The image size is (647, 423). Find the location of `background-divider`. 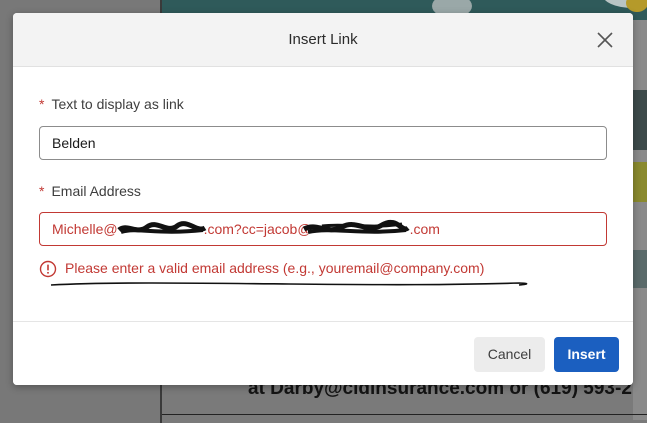

background-divider is located at coordinates (404, 414).